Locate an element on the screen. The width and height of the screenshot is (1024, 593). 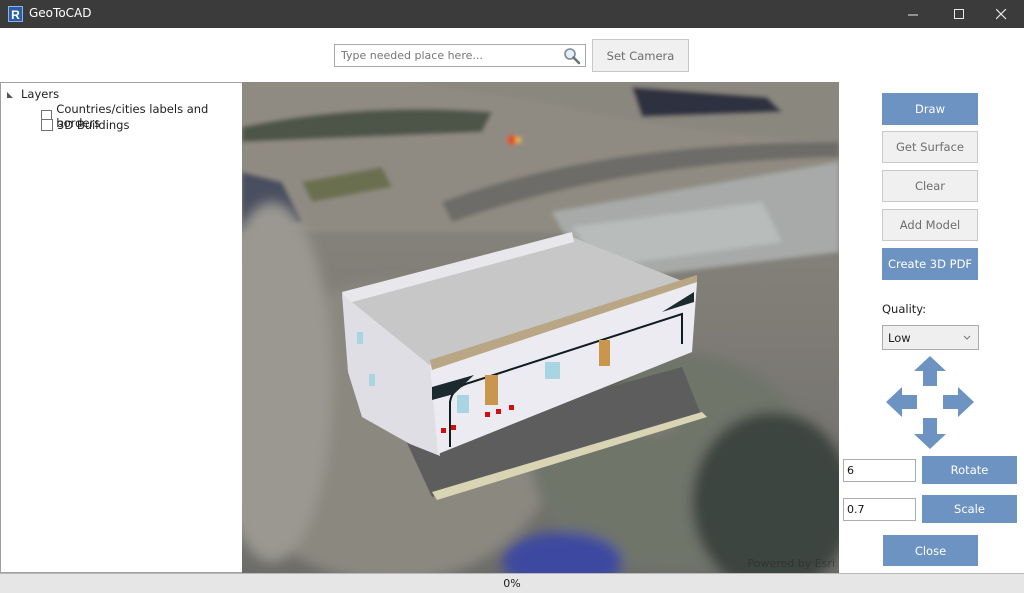
search-input is located at coordinates (448, 55).